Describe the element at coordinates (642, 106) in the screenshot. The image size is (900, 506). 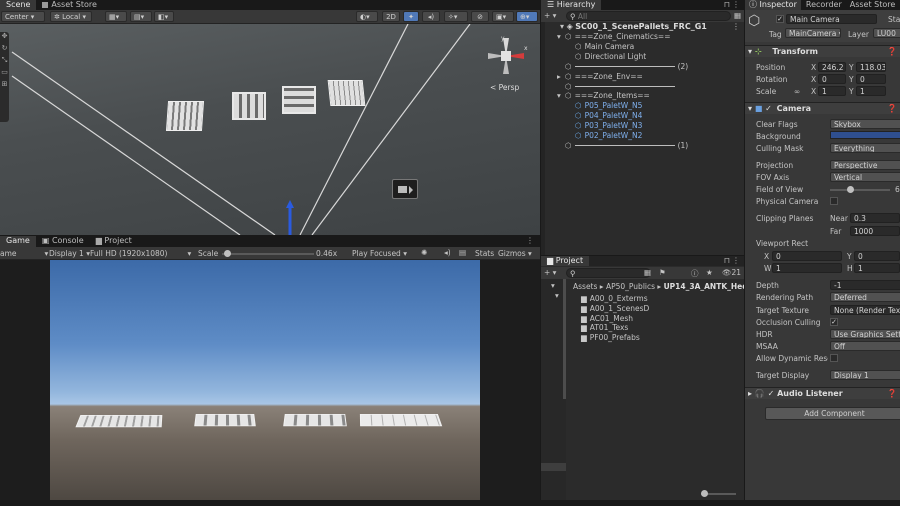
I see `hierarchy-row: ⬡ P05_PaletW_N5` at that location.